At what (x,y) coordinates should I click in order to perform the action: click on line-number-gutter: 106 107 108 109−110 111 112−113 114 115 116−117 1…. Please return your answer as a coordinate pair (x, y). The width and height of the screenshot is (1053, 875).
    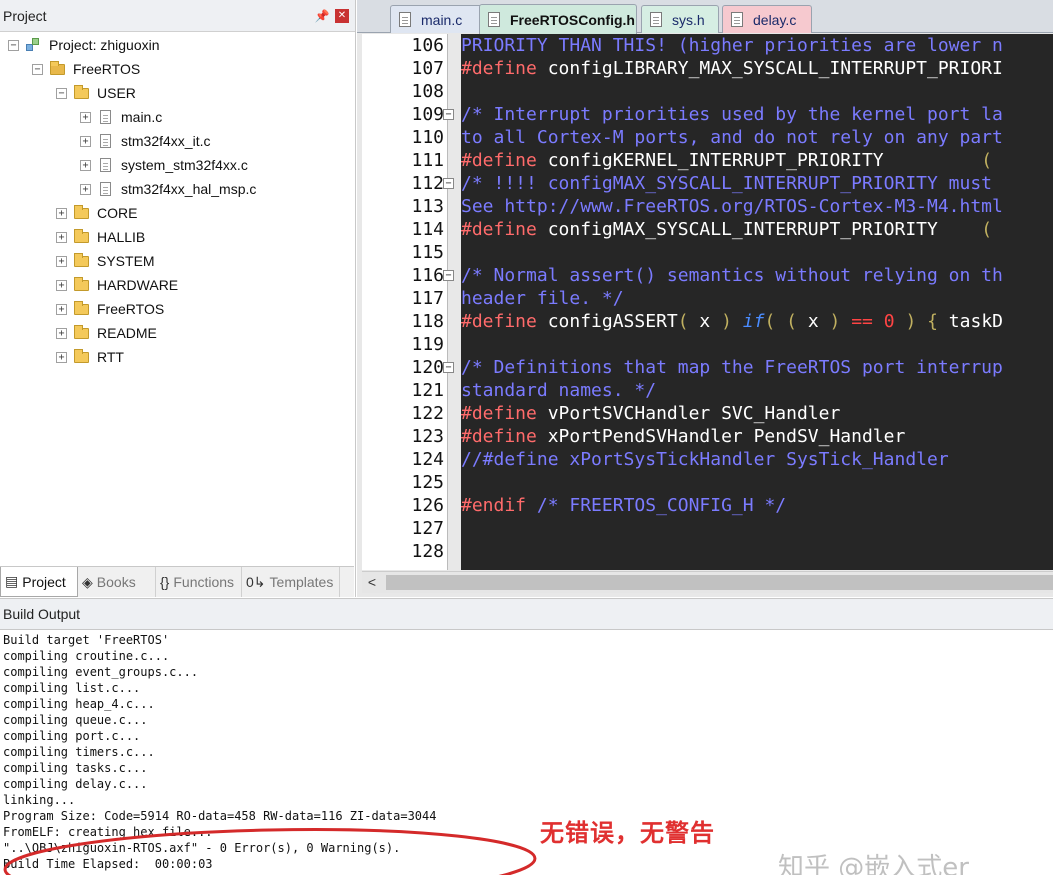
    Looking at the image, I should click on (408, 302).